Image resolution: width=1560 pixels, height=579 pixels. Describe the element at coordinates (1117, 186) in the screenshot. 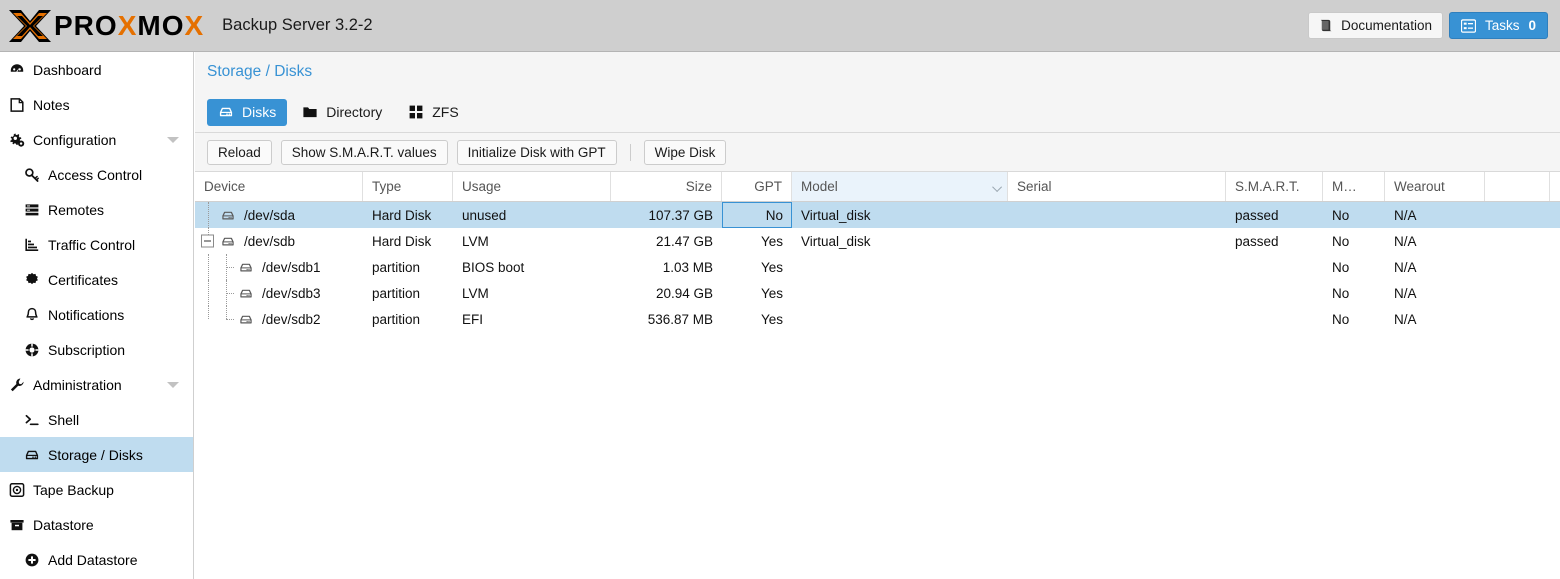

I see `column-header-serial: Serial` at that location.